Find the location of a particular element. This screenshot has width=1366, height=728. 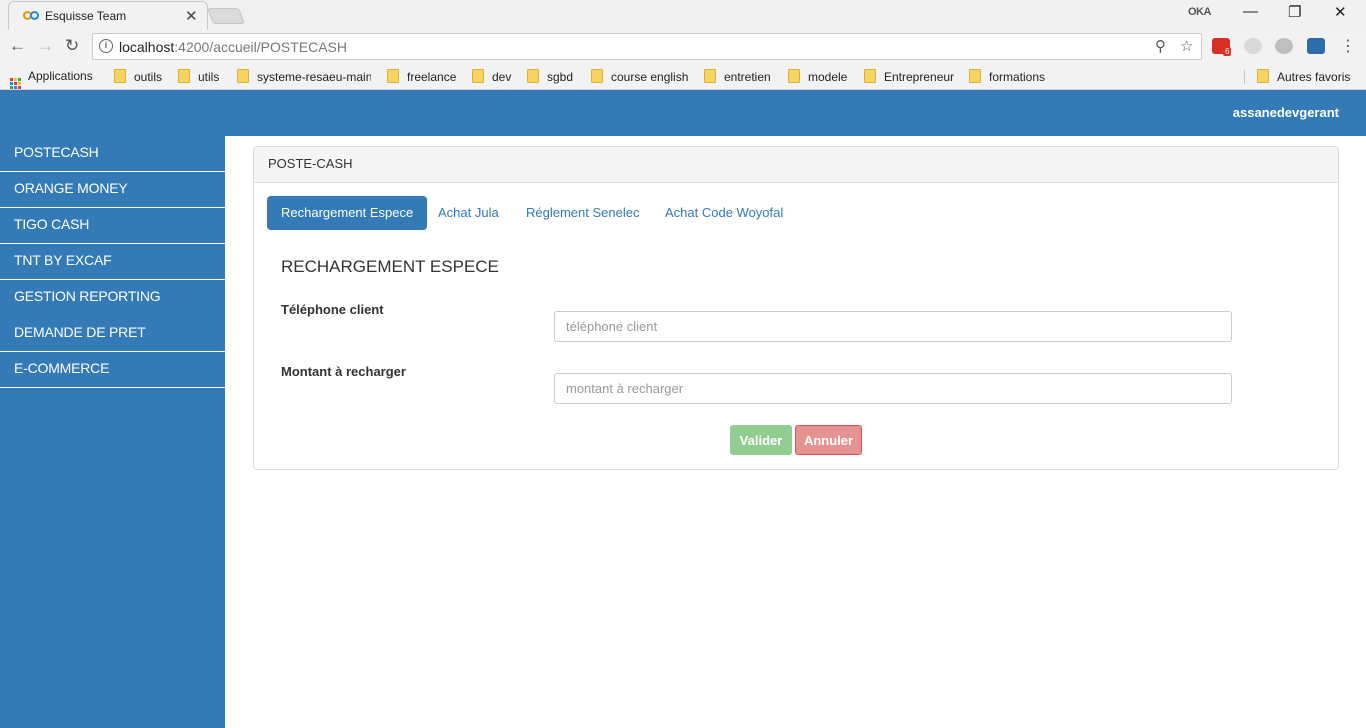

tab-close-icon: ✕ is located at coordinates (191, 16).